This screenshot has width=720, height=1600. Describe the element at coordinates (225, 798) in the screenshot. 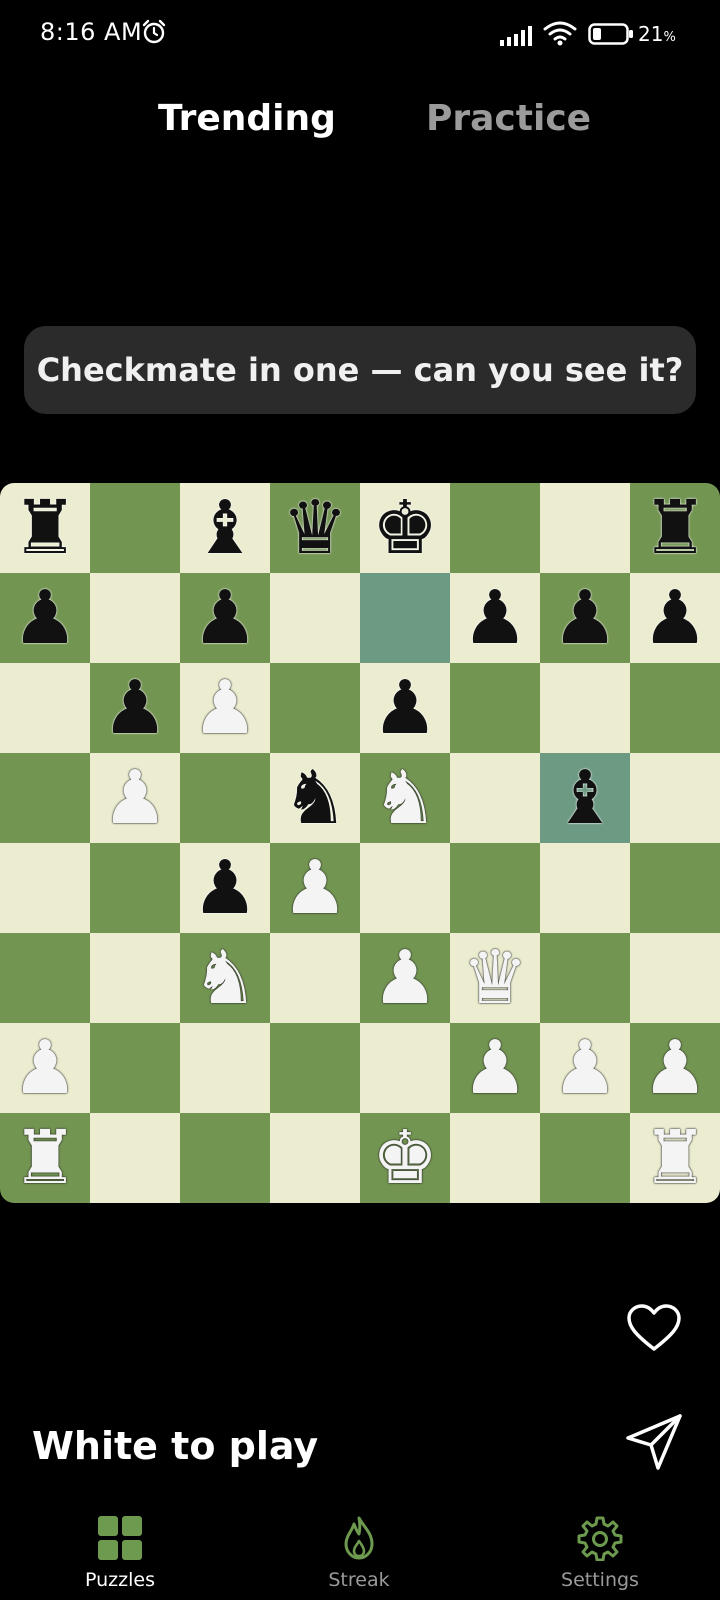

I see `square-c5` at that location.